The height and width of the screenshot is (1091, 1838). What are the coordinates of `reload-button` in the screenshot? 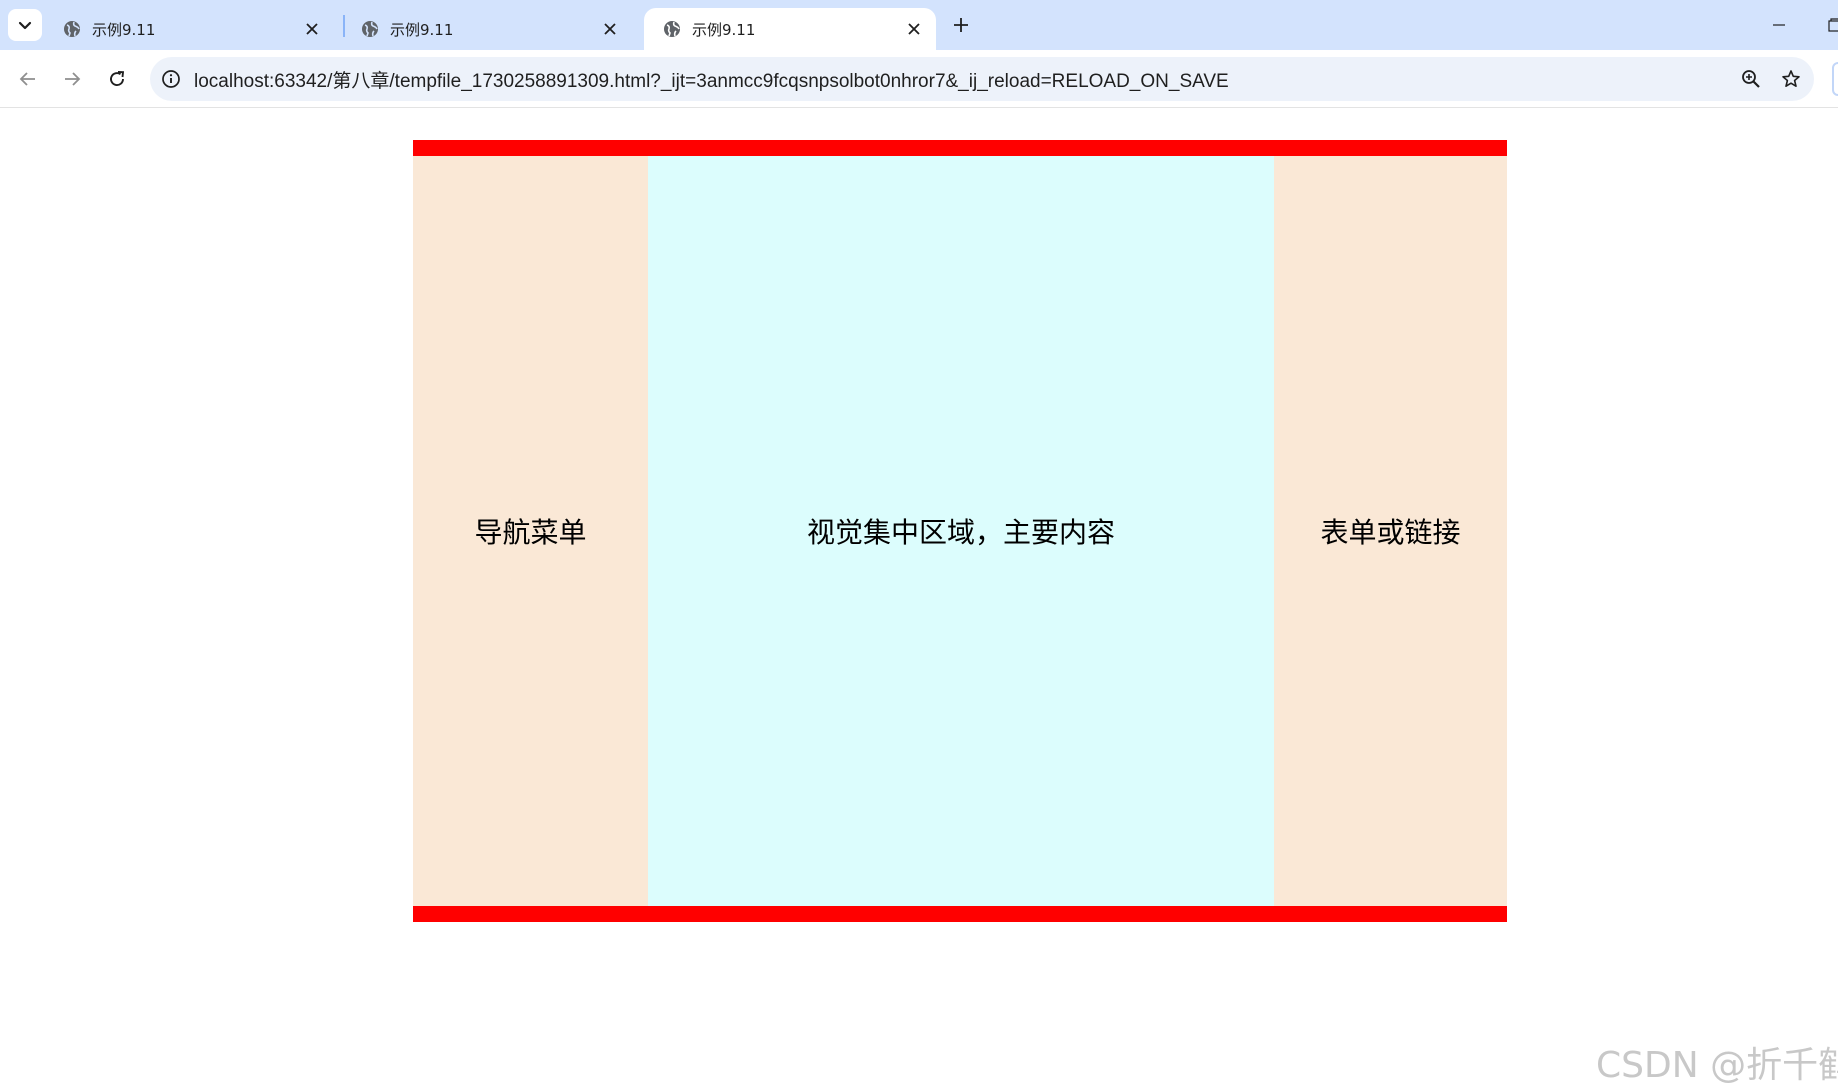 It's located at (117, 79).